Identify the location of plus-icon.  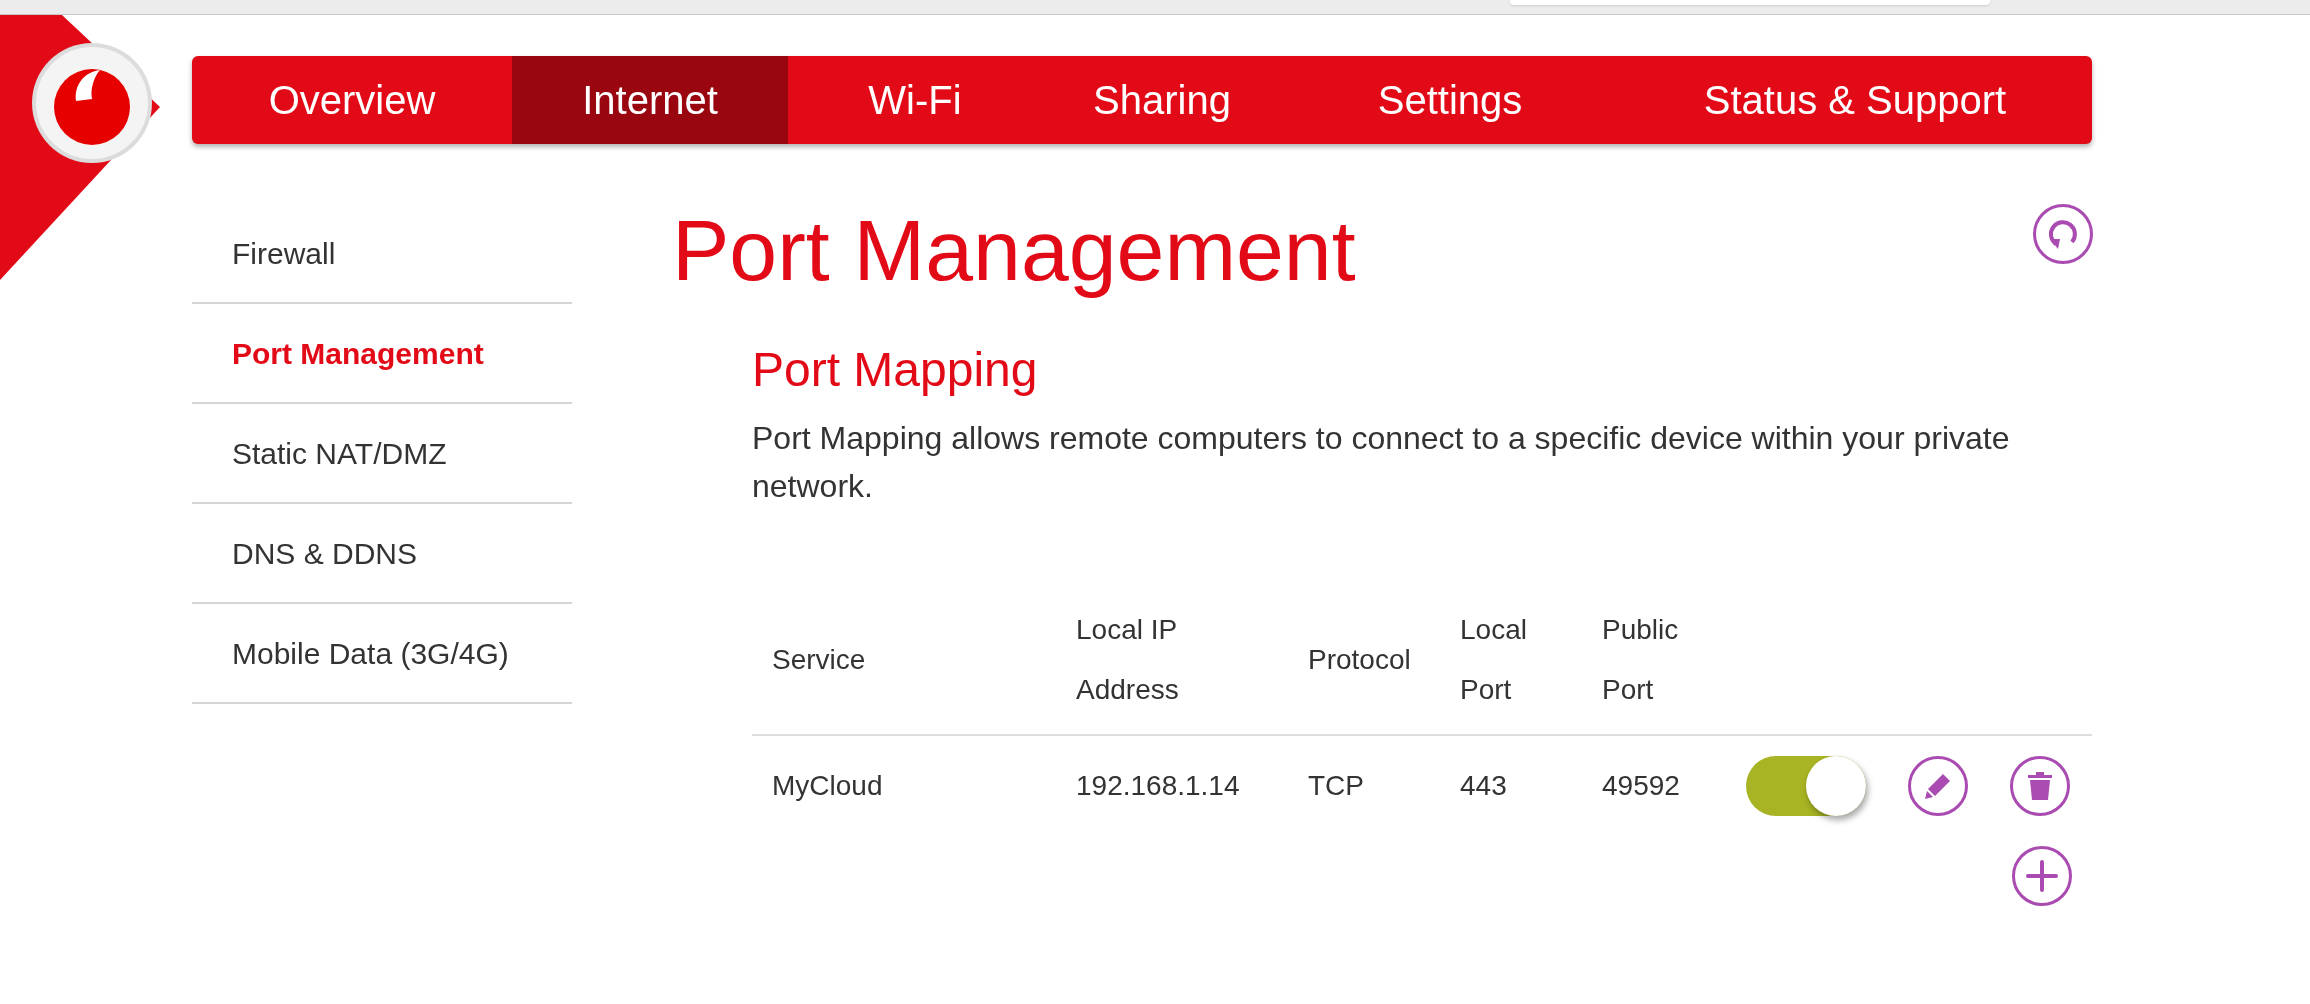
(2042, 876).